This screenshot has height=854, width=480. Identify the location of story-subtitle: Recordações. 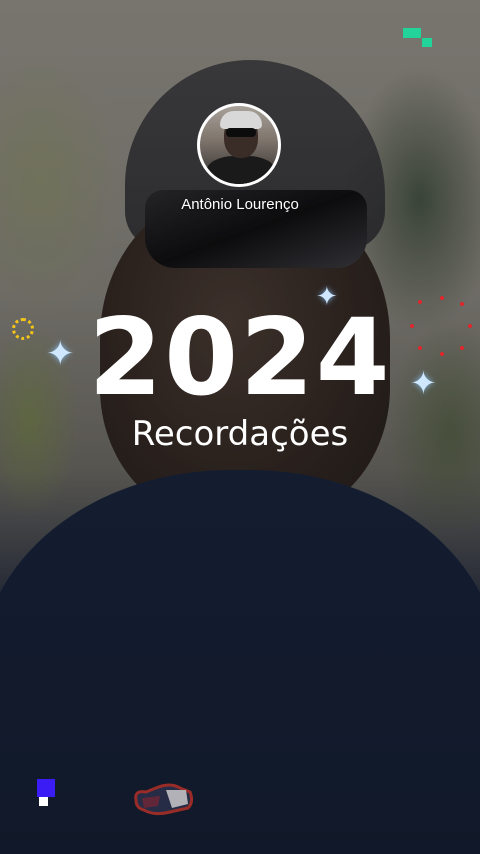
(240, 434).